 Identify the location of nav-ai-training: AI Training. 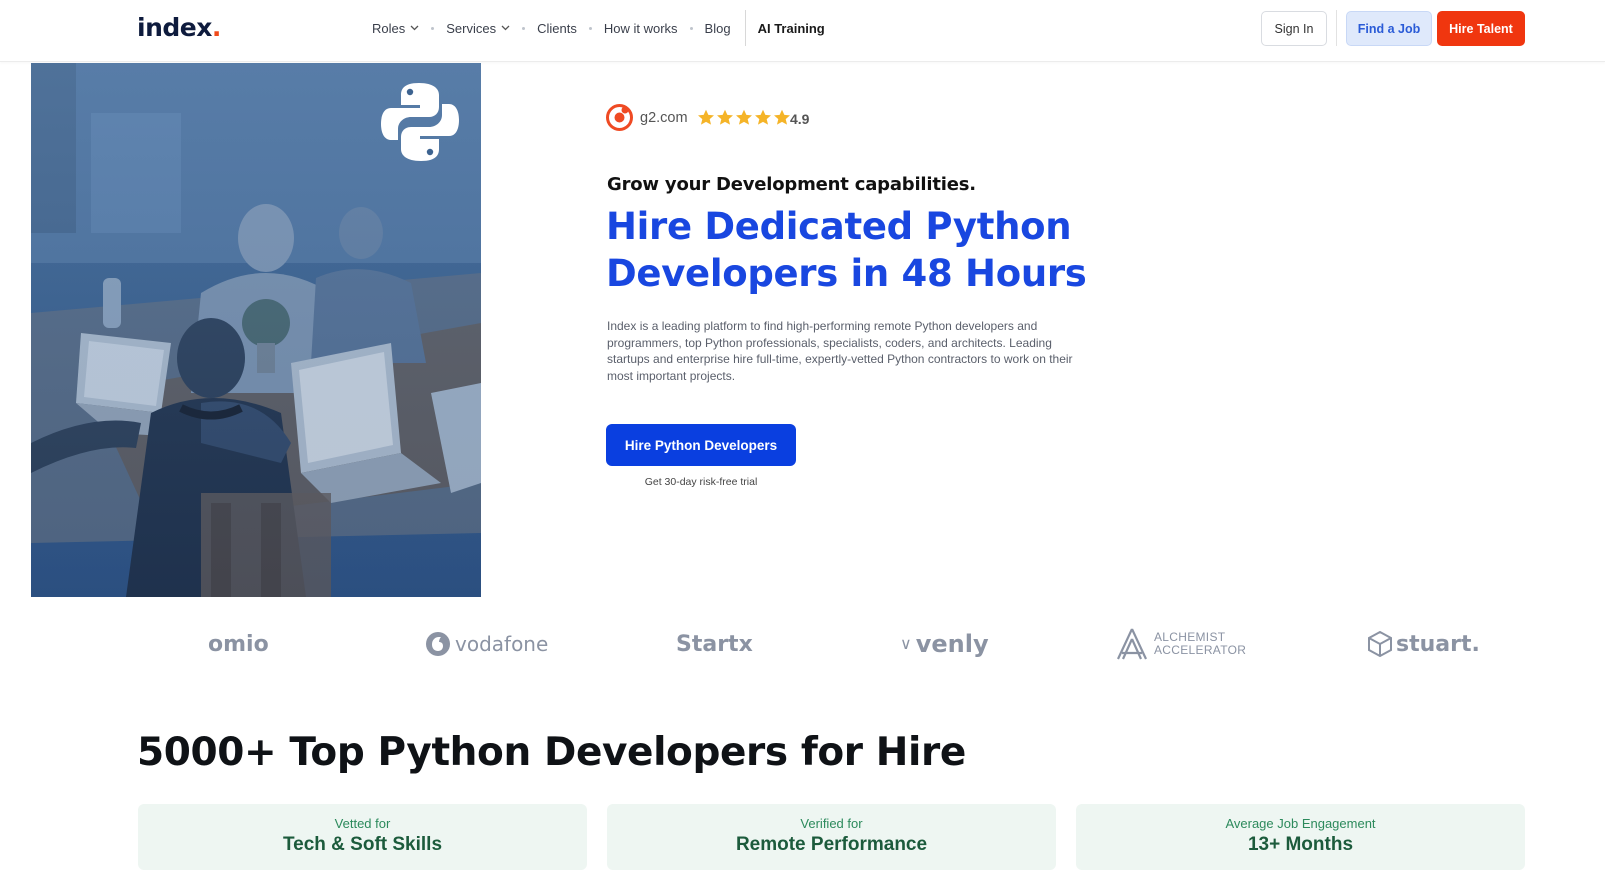
(791, 28).